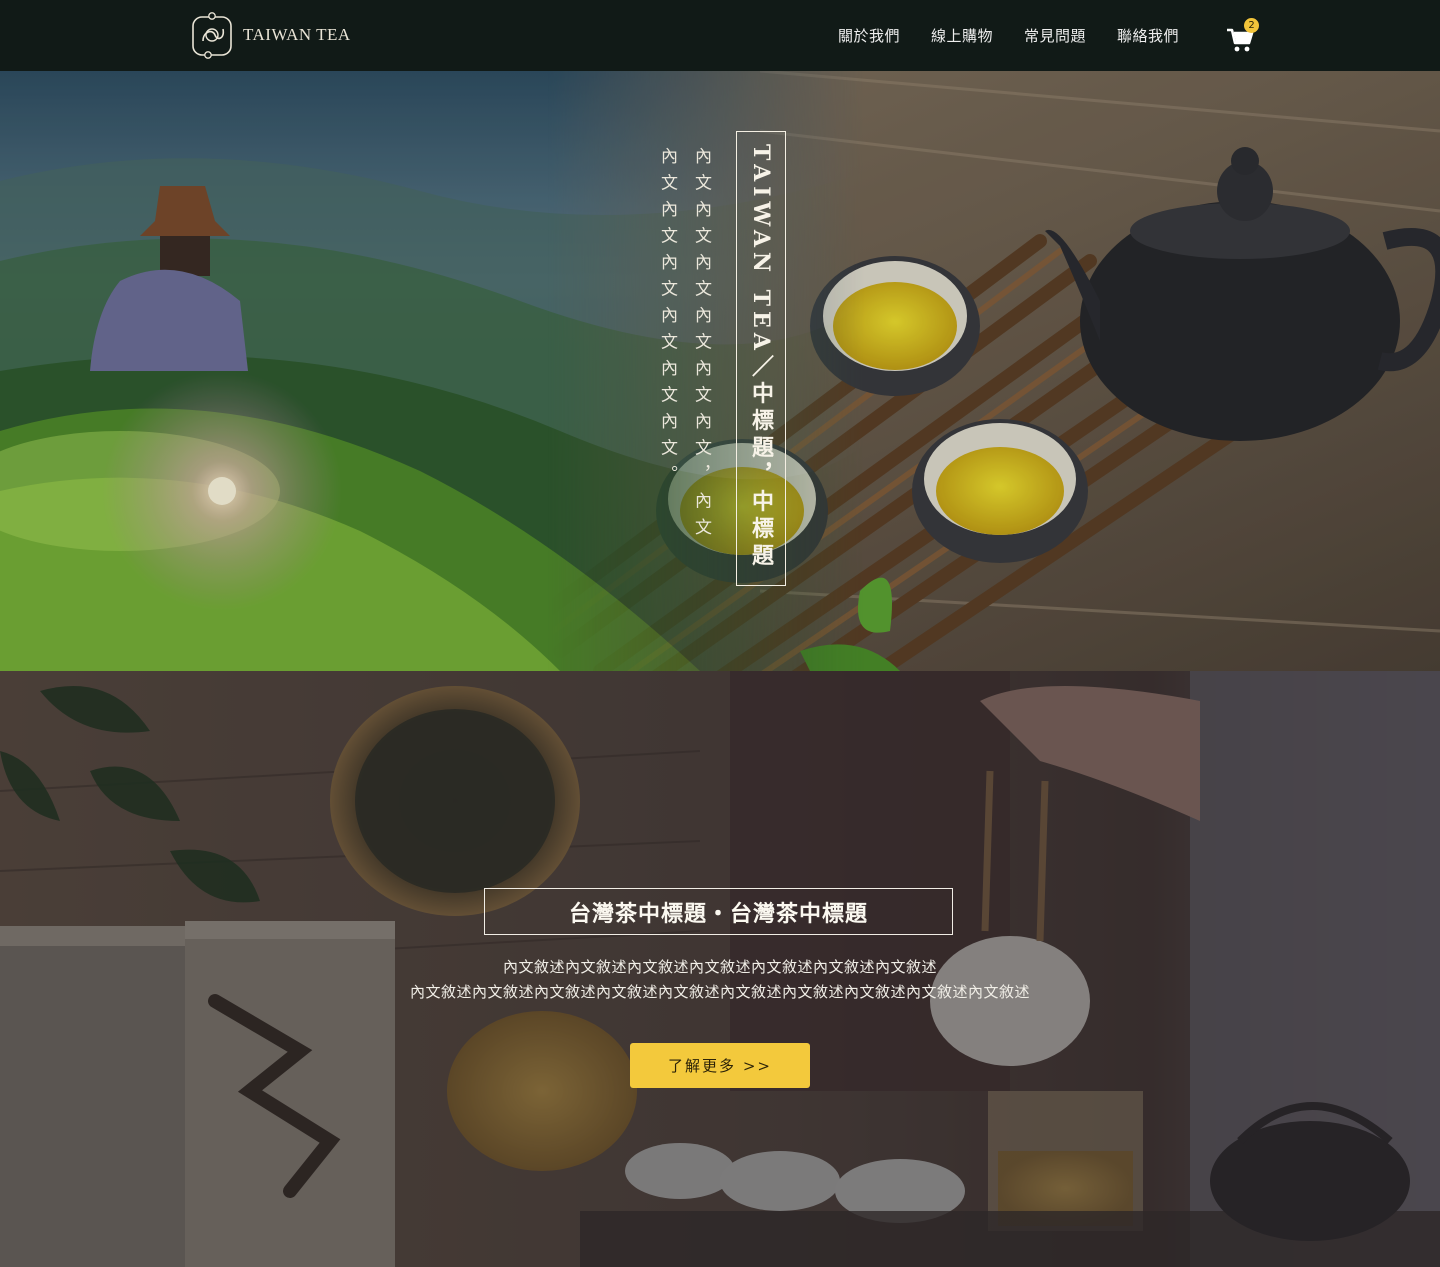 This screenshot has height=1267, width=1440. Describe the element at coordinates (962, 36) in the screenshot. I see `nav-online-shop: 線上購物` at that location.